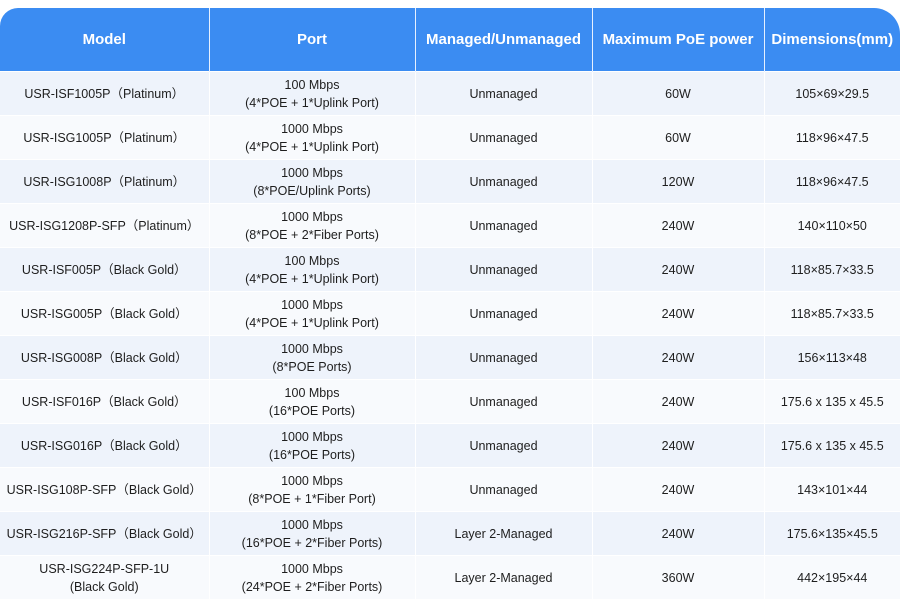  Describe the element at coordinates (105, 401) in the screenshot. I see `cell-model: USR-ISF016P（Black Gold）` at that location.